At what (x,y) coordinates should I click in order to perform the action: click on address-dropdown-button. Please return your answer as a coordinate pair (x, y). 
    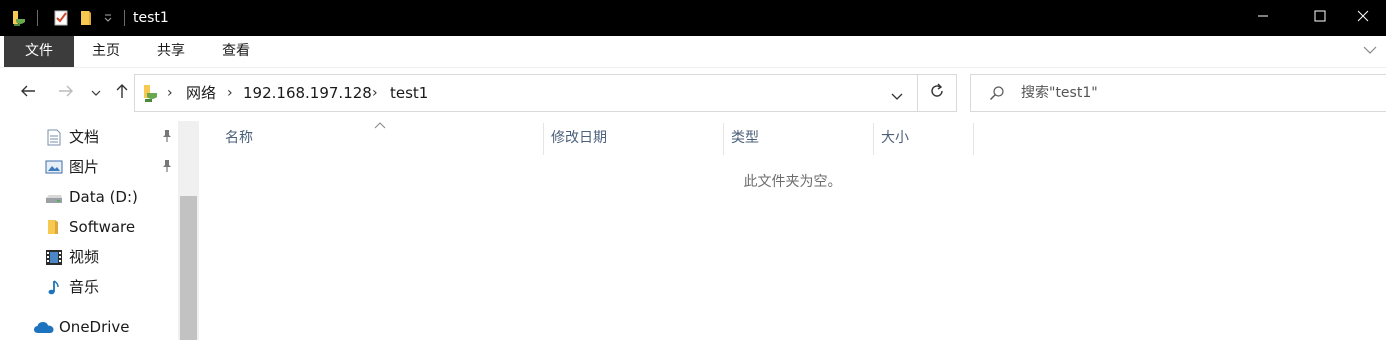
    Looking at the image, I should click on (897, 97).